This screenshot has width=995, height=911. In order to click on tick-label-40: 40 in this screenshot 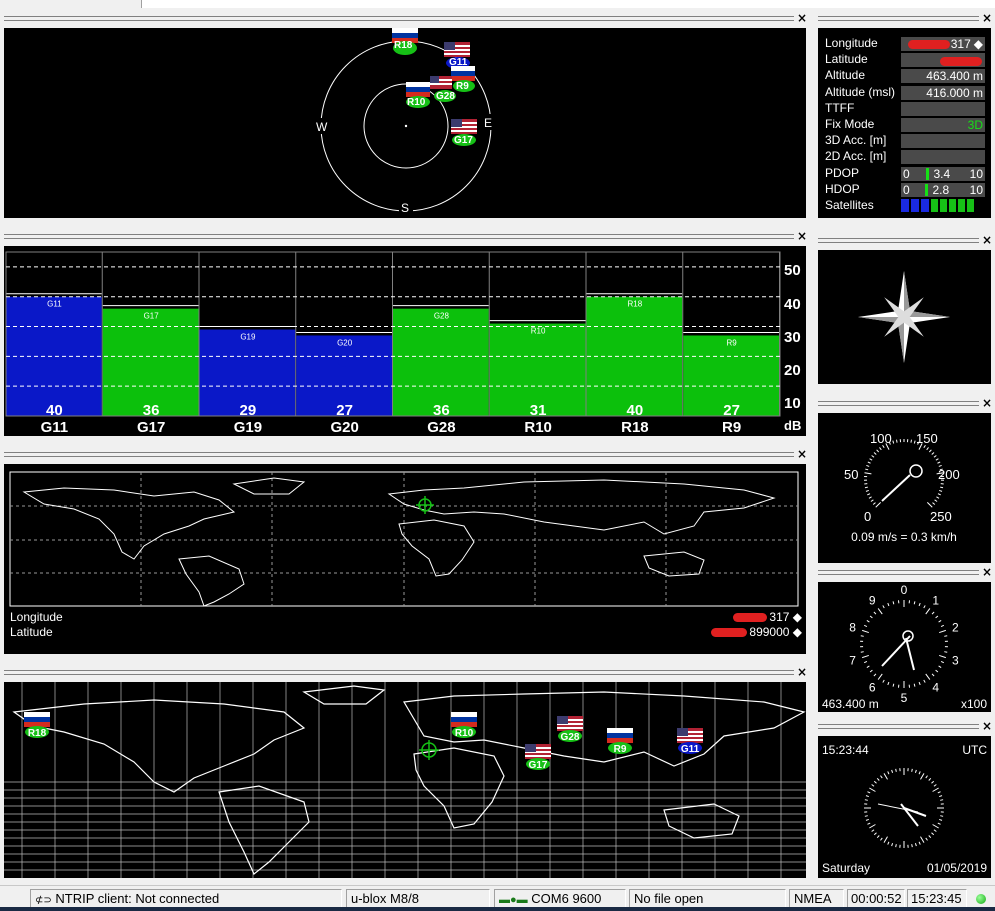, I will do `click(792, 304)`.